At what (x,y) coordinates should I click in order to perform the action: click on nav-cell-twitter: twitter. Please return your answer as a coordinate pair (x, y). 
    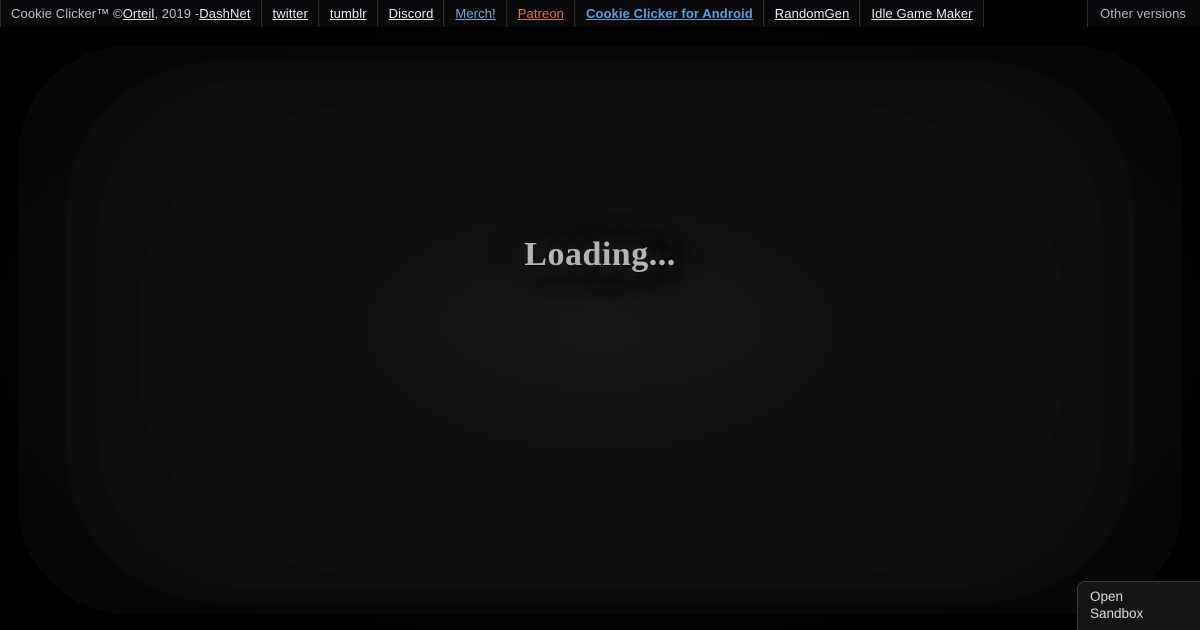
    Looking at the image, I should click on (290, 13).